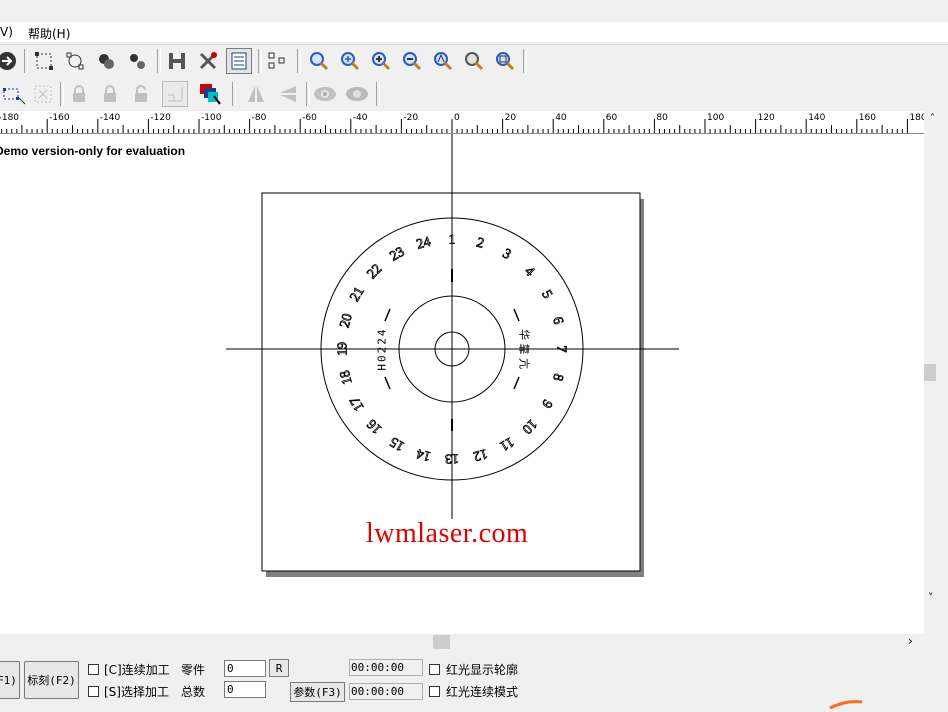 The width and height of the screenshot is (948, 712). What do you see at coordinates (256, 94) in the screenshot?
I see `mirror-h-icon` at bounding box center [256, 94].